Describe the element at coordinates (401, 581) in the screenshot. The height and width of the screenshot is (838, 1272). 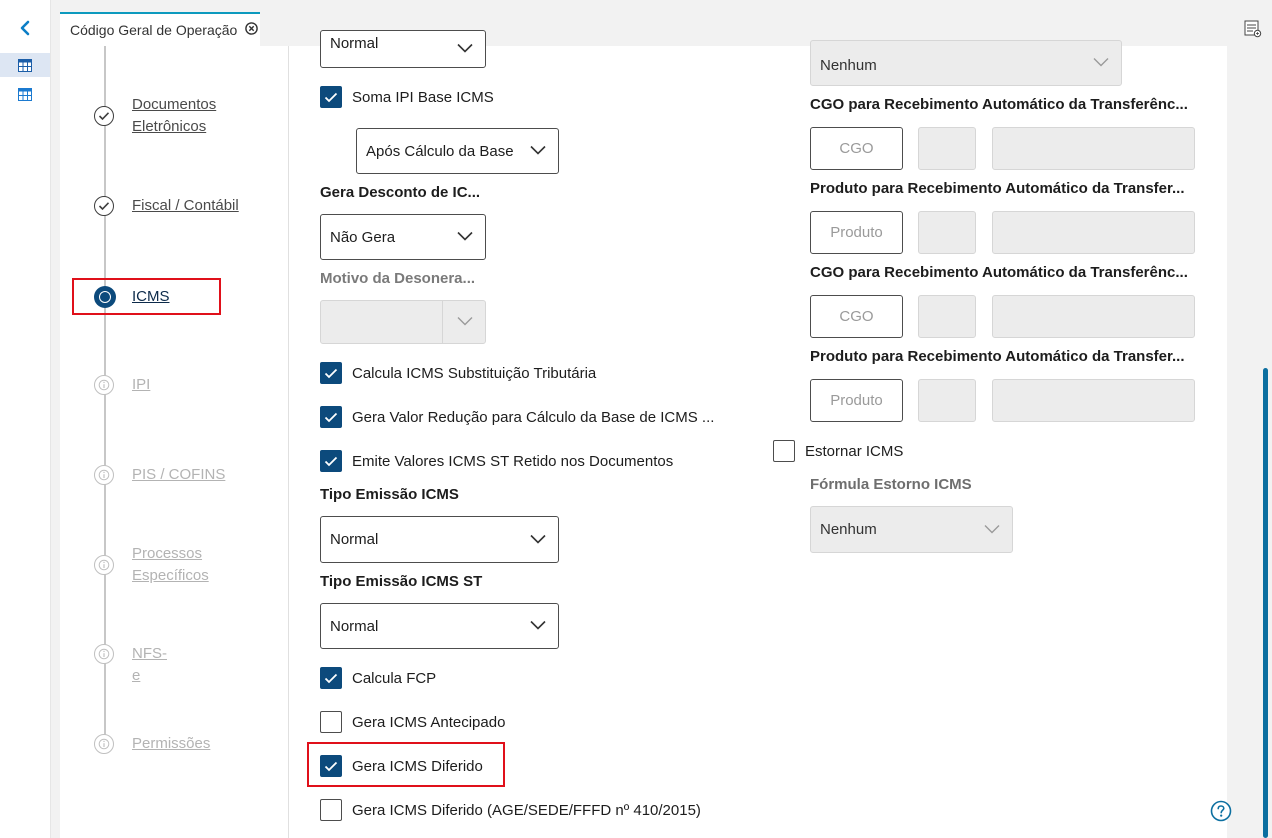
I see `tipo-emissao-st-label: Tipo Emissão ICMS ST` at that location.